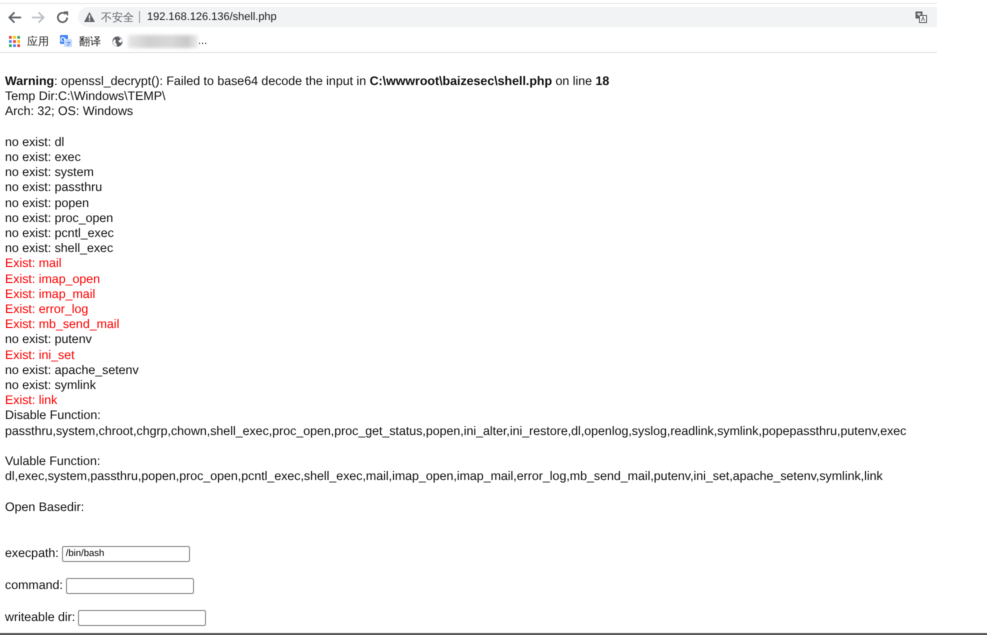 The image size is (987, 635). I want to click on address-bar: 不安全 192.168.126.136/shell.php, so click(507, 17).